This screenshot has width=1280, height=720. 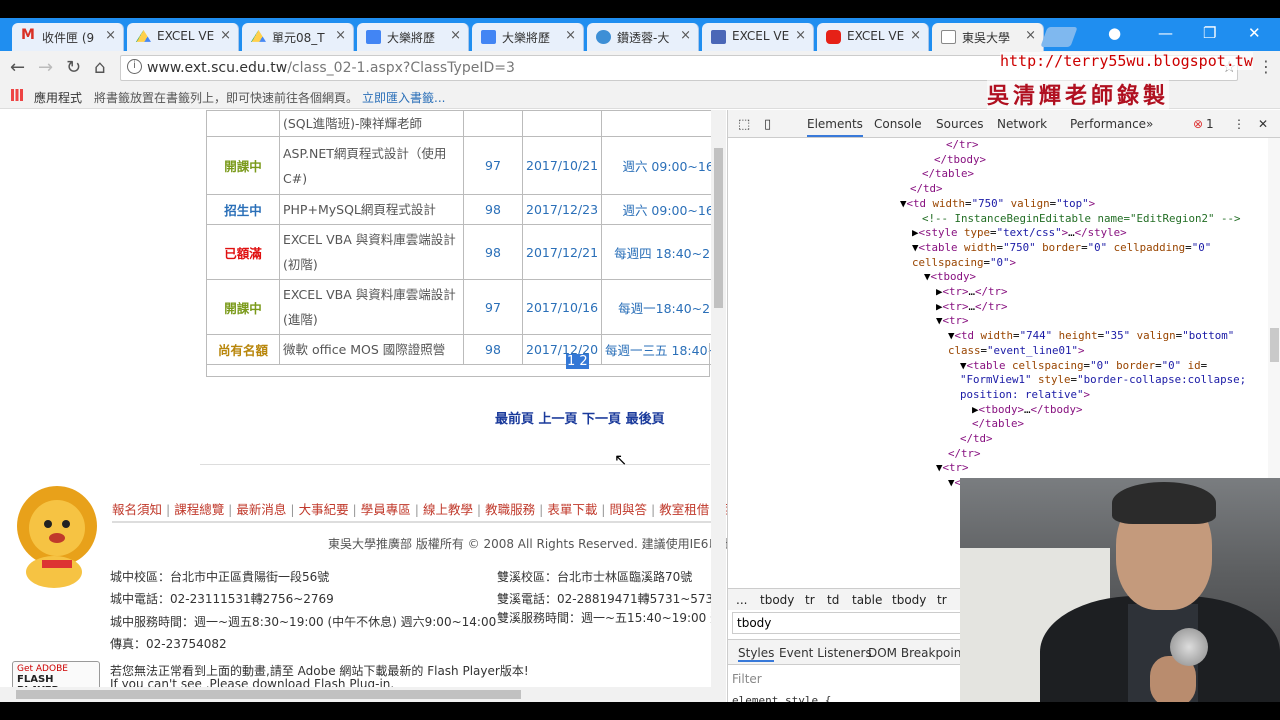 What do you see at coordinates (920, 653) in the screenshot?
I see `tab-dom-breakpoints: DOM Breakpoints` at bounding box center [920, 653].